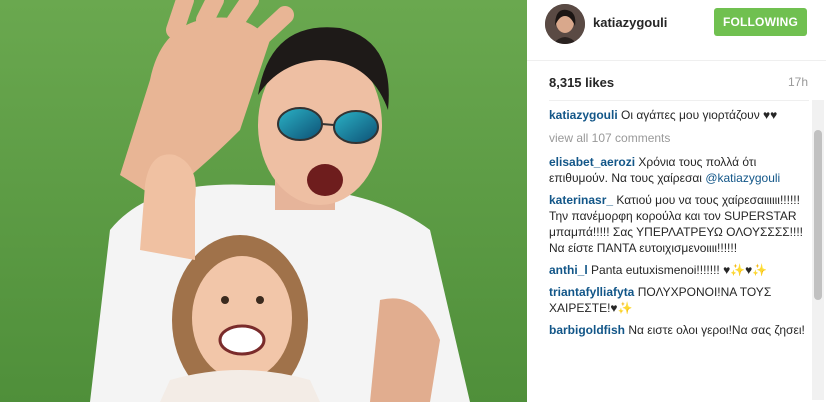  Describe the element at coordinates (676, 30) in the screenshot. I see `post-header: katiazygouli FOLLOWING` at that location.